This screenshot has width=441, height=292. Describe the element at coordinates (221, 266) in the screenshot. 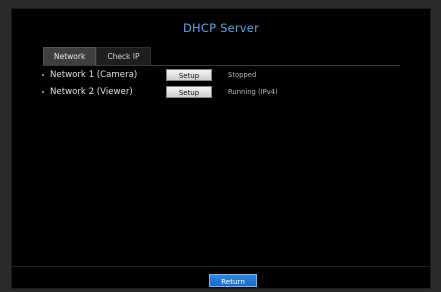

I see `footer-divider` at that location.